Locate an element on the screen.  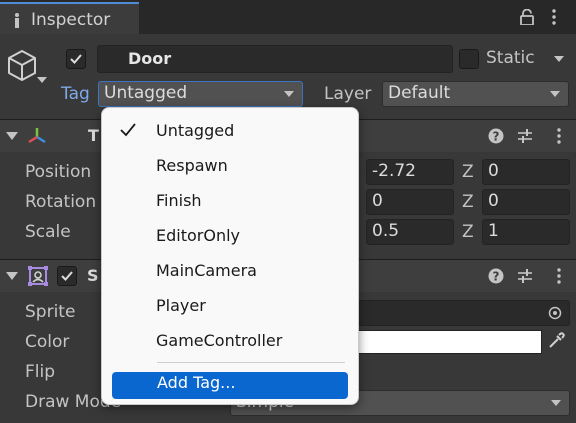
scale-z-field: 1 is located at coordinates (526, 232).